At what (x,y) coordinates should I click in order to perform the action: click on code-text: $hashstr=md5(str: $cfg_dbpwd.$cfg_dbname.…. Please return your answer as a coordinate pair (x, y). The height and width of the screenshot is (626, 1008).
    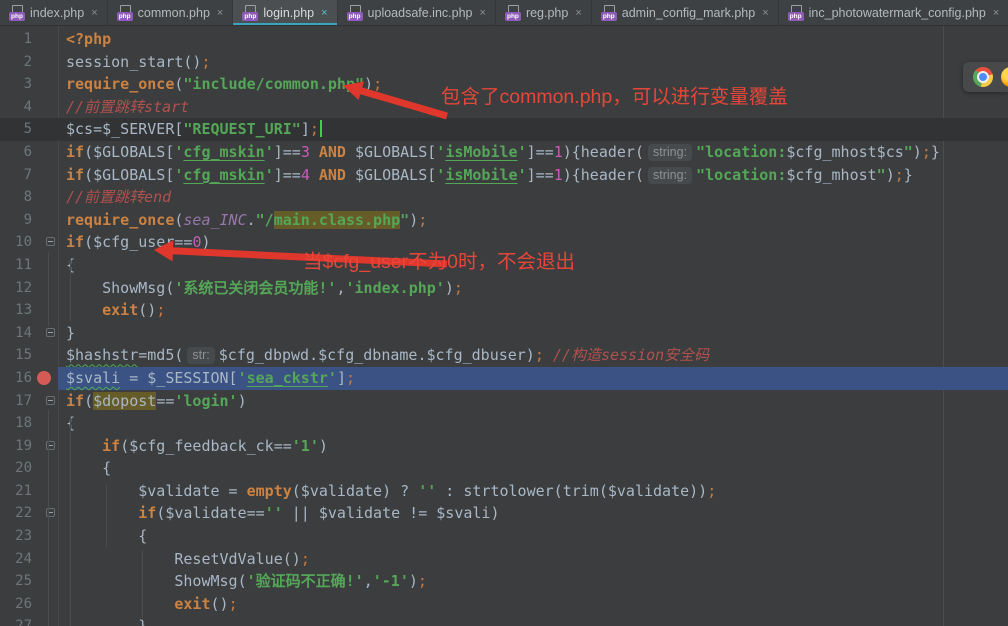
    Looking at the image, I should click on (388, 355).